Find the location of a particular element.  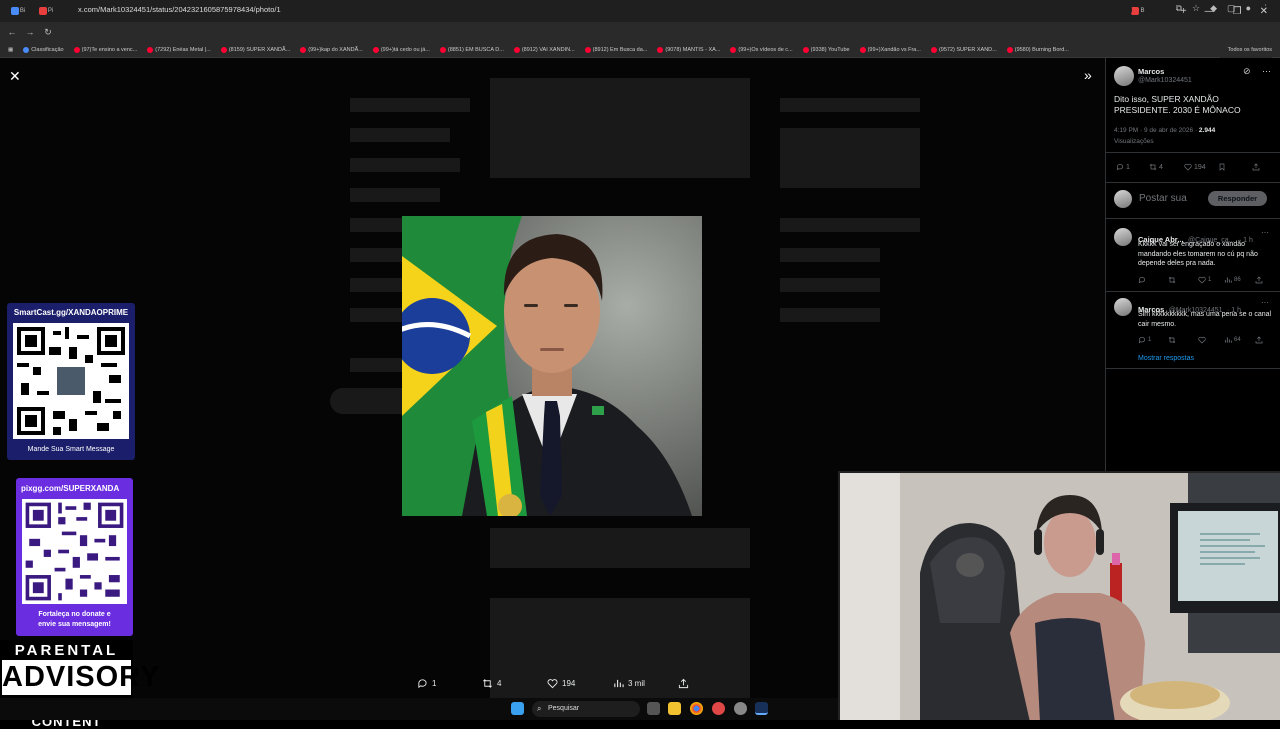

share-icon is located at coordinates (1256, 167).